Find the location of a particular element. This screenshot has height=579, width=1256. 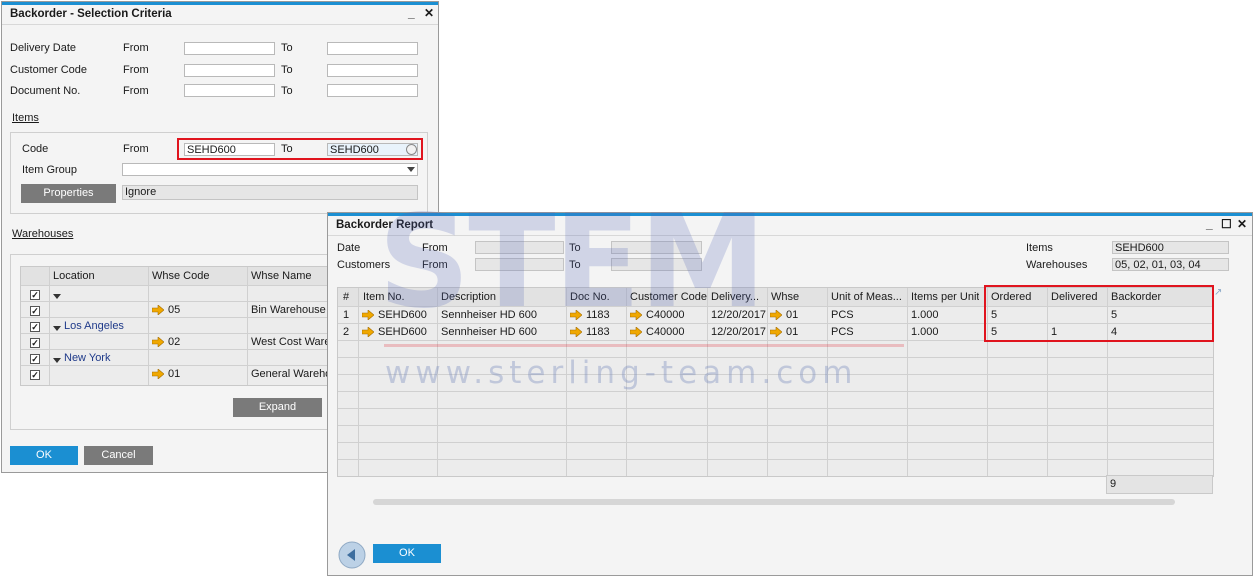

wh-col-location: Location is located at coordinates (74, 276).